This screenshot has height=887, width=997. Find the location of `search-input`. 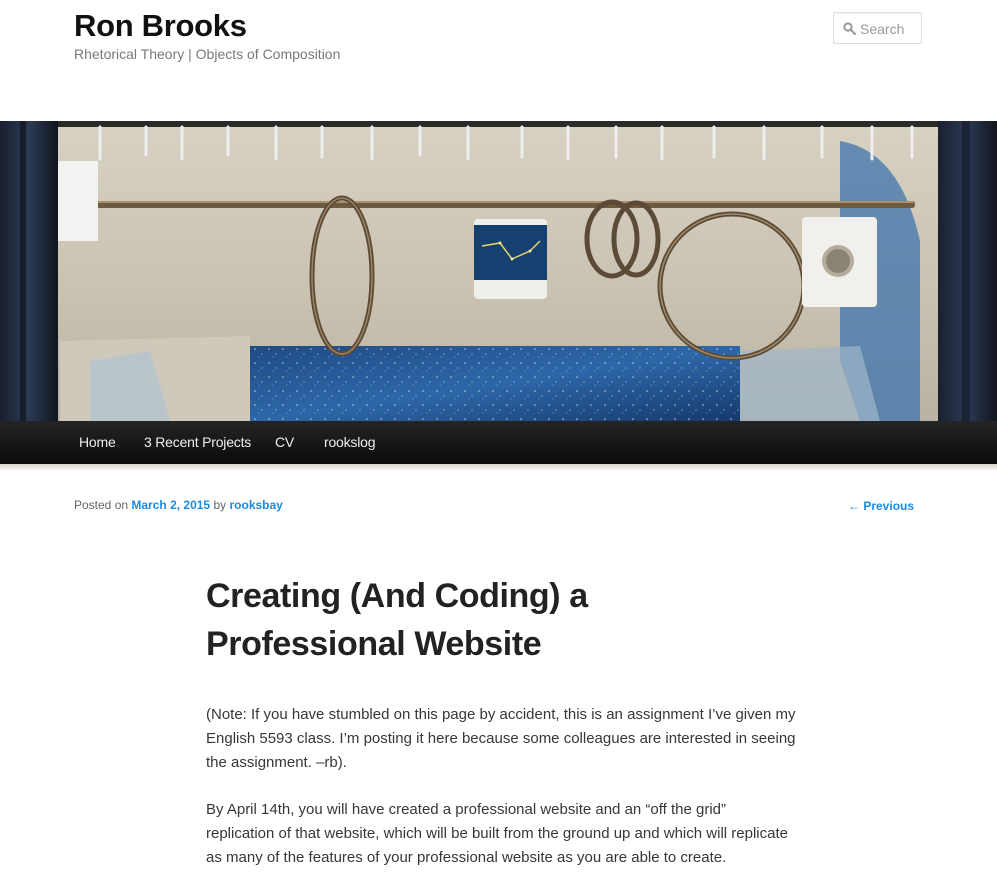

search-input is located at coordinates (890, 29).